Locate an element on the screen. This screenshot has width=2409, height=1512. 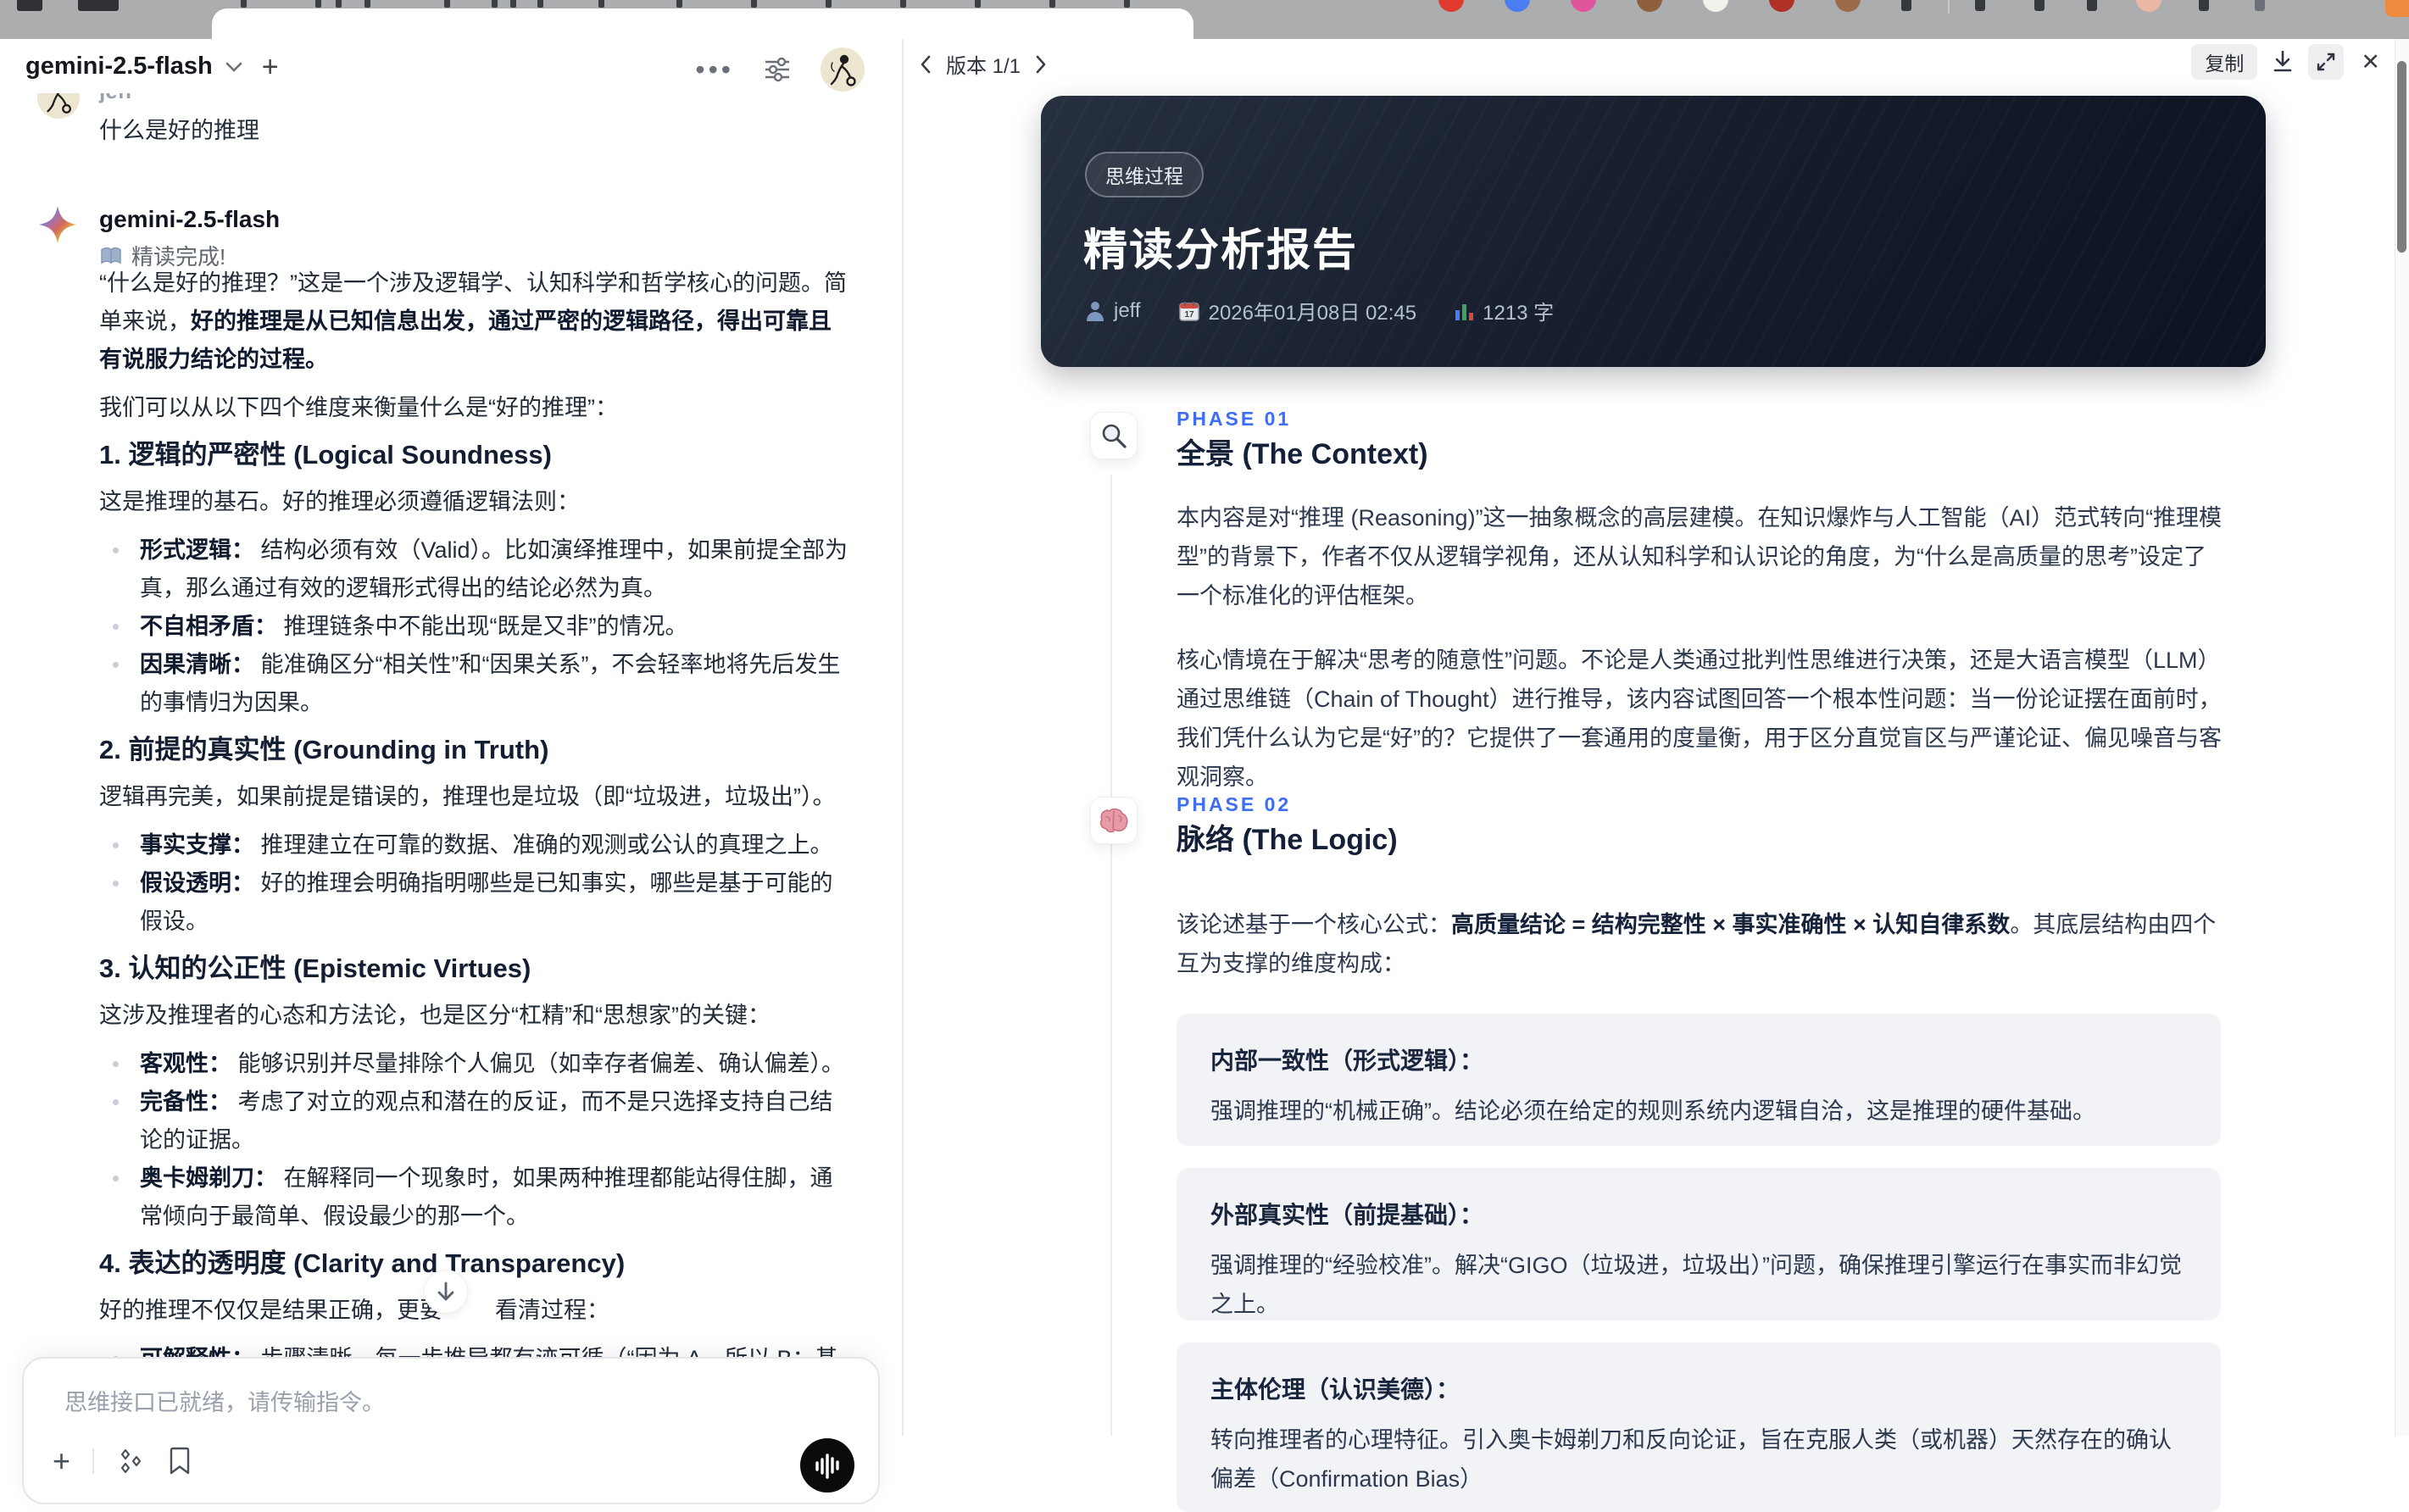
gemini-logo-icon is located at coordinates (57, 224).